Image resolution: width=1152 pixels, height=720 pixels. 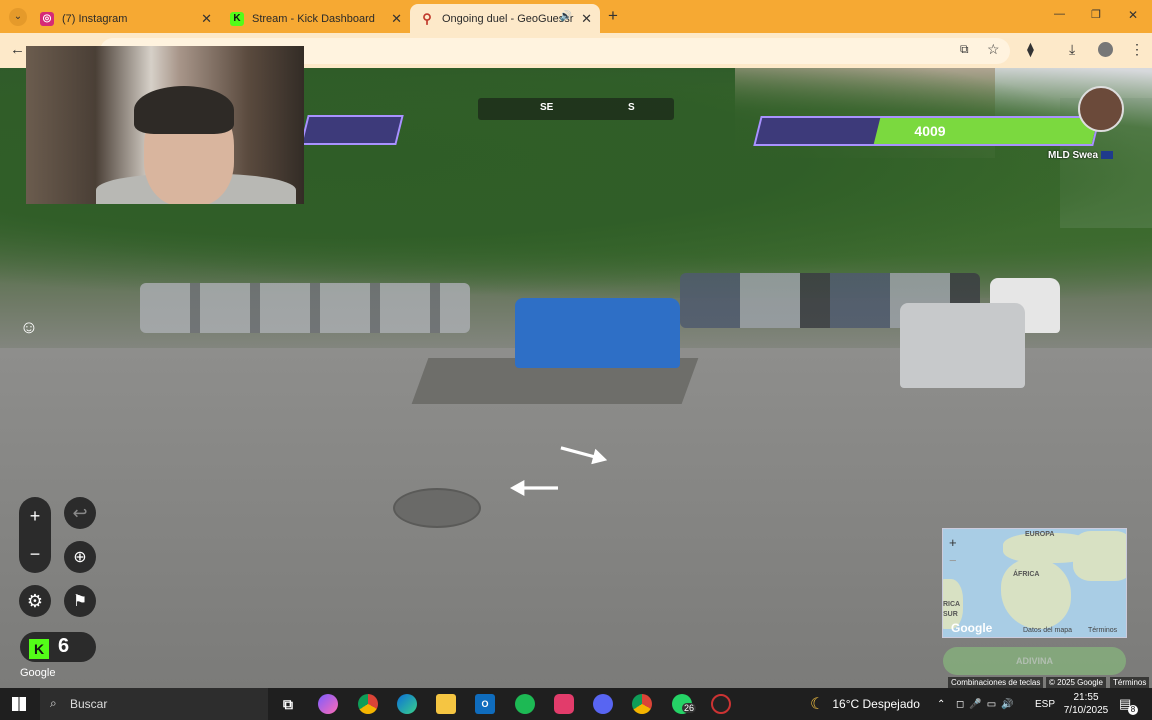 I want to click on map-label: EUROPA, so click(x=1040, y=534).